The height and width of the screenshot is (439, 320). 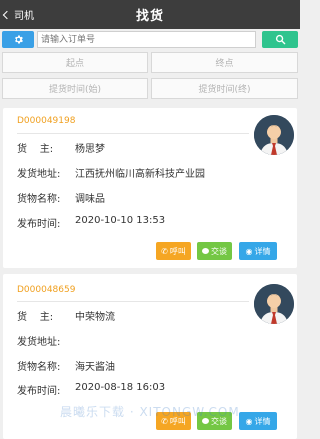 I want to click on order-id: D000049198, so click(x=46, y=121).